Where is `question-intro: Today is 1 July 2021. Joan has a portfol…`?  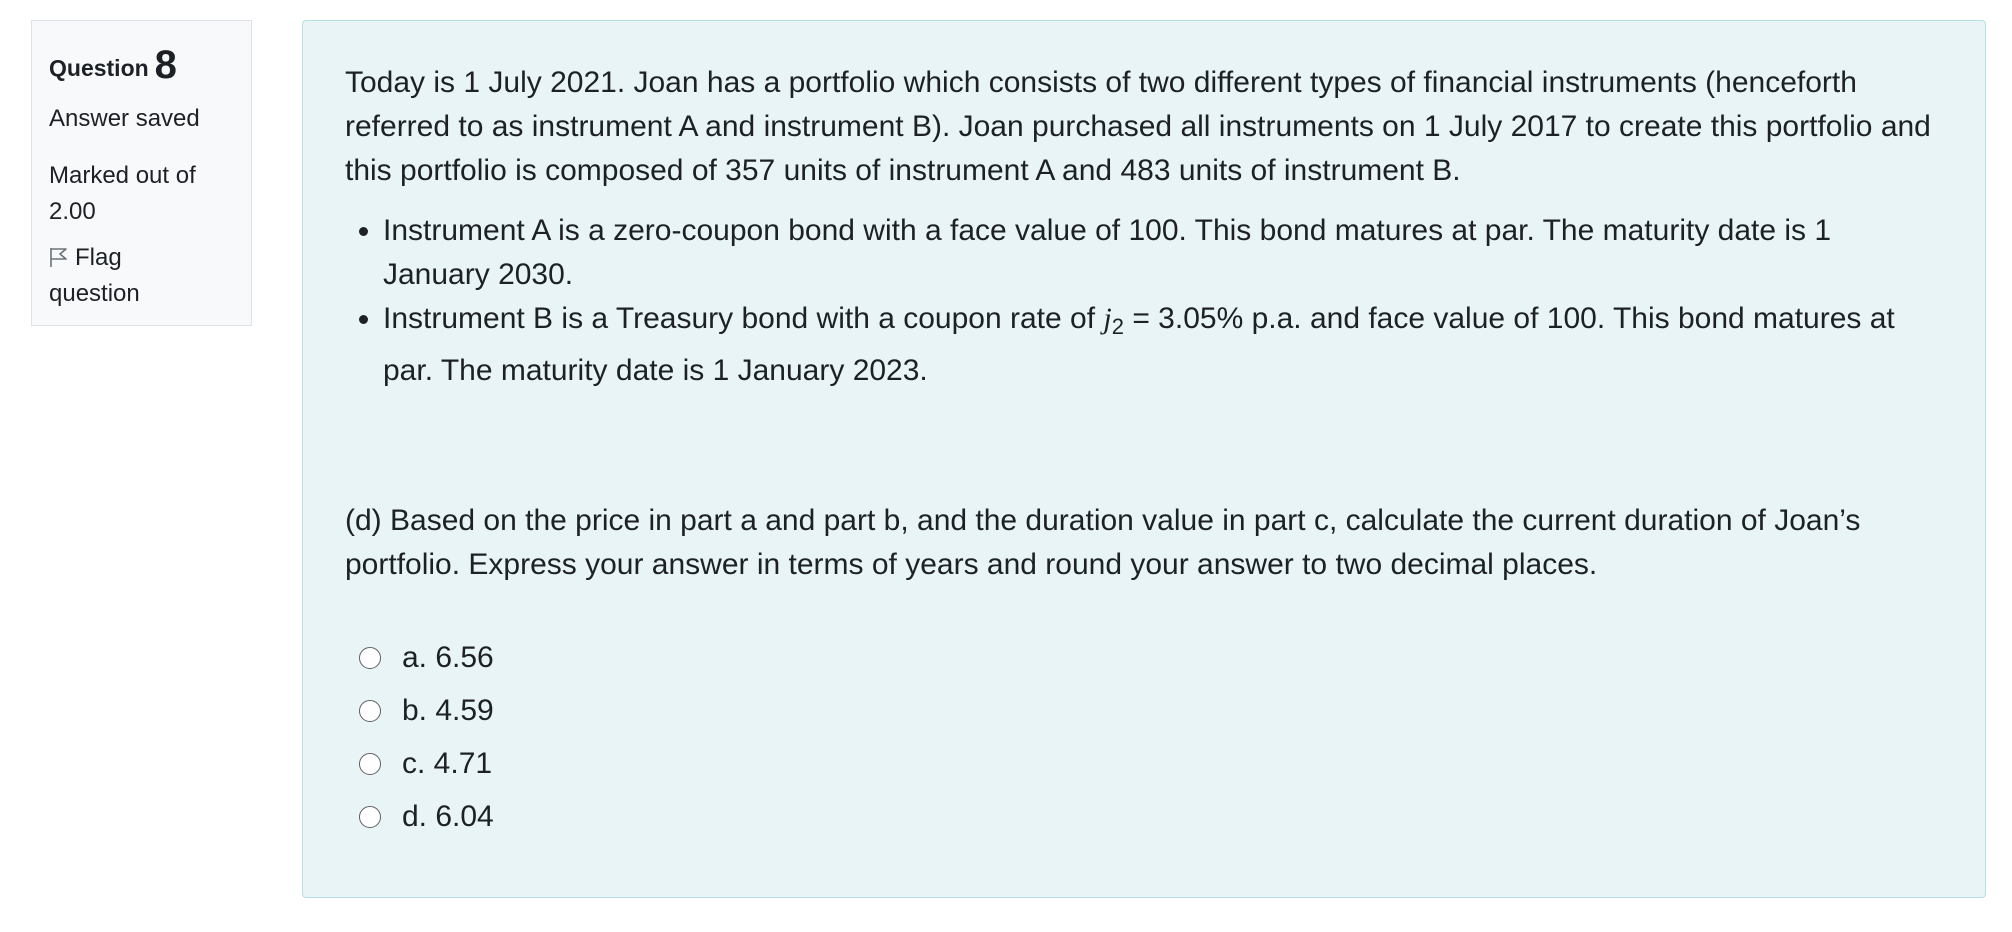
question-intro: Today is 1 July 2021. Joan has a portfol… is located at coordinates (1138, 126).